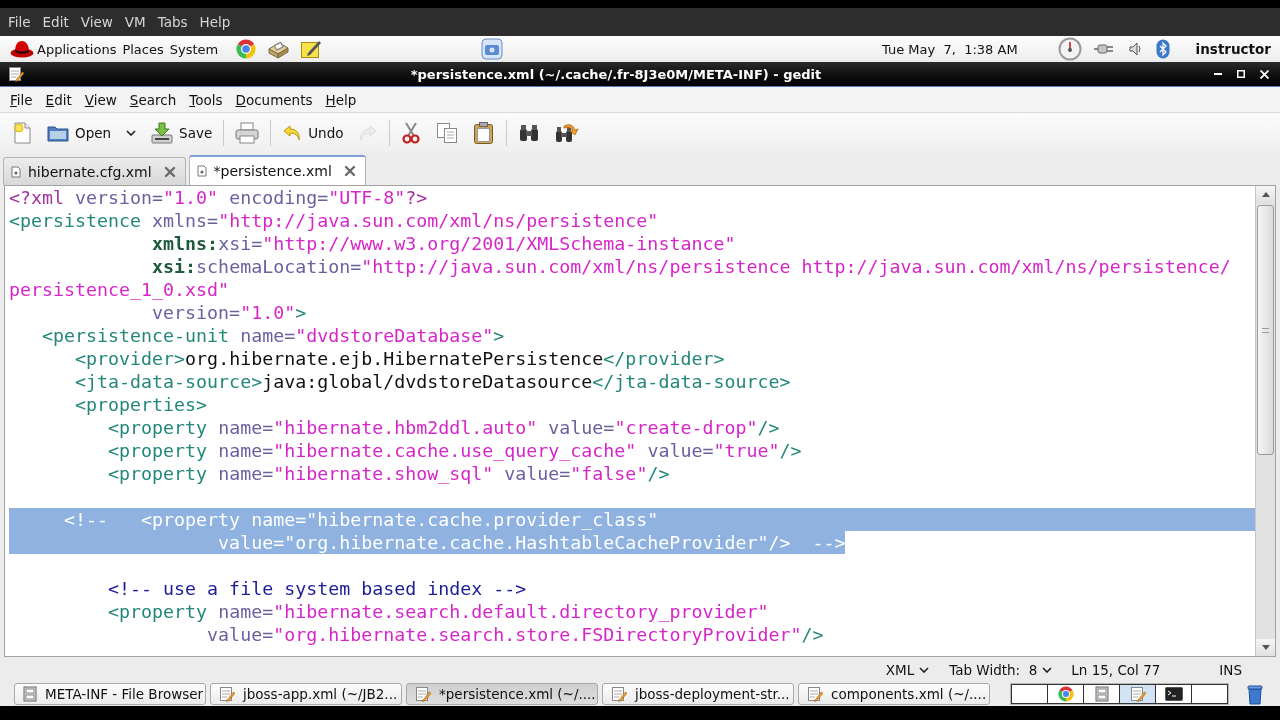 The image size is (1280, 720). I want to click on terminal-icon, so click(1173, 694).